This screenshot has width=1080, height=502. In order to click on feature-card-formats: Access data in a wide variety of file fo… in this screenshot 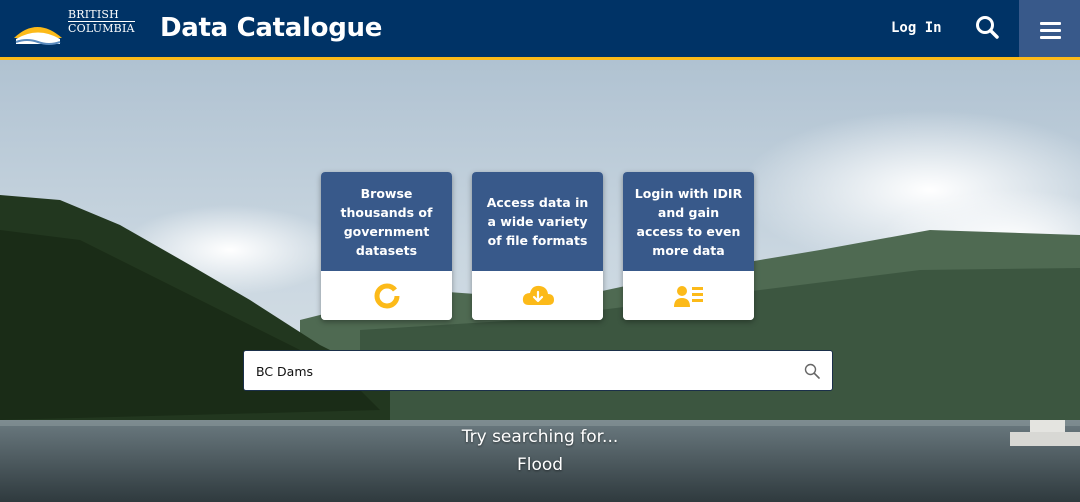, I will do `click(537, 246)`.